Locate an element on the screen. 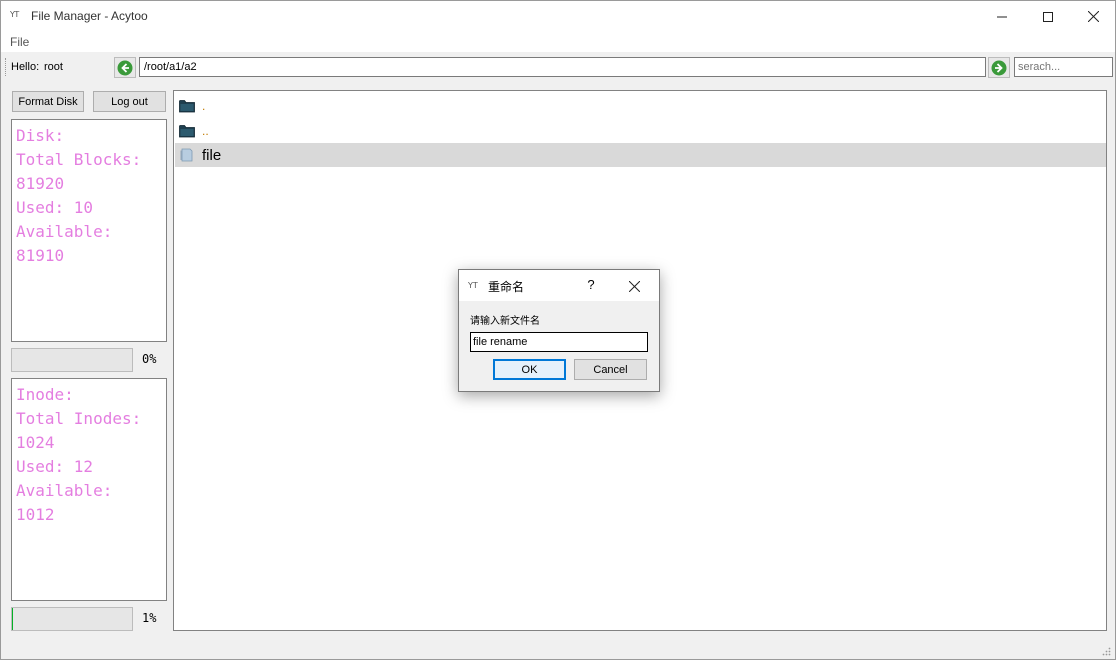 The width and height of the screenshot is (1116, 660). disk-percent-label: 0% is located at coordinates (149, 359).